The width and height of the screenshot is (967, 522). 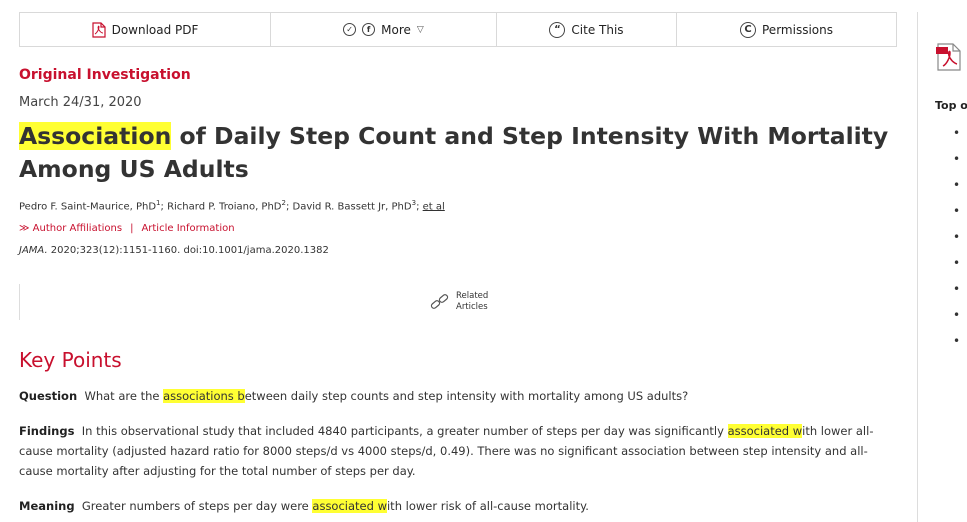 I want to click on facebook-icon: f, so click(x=369, y=29).